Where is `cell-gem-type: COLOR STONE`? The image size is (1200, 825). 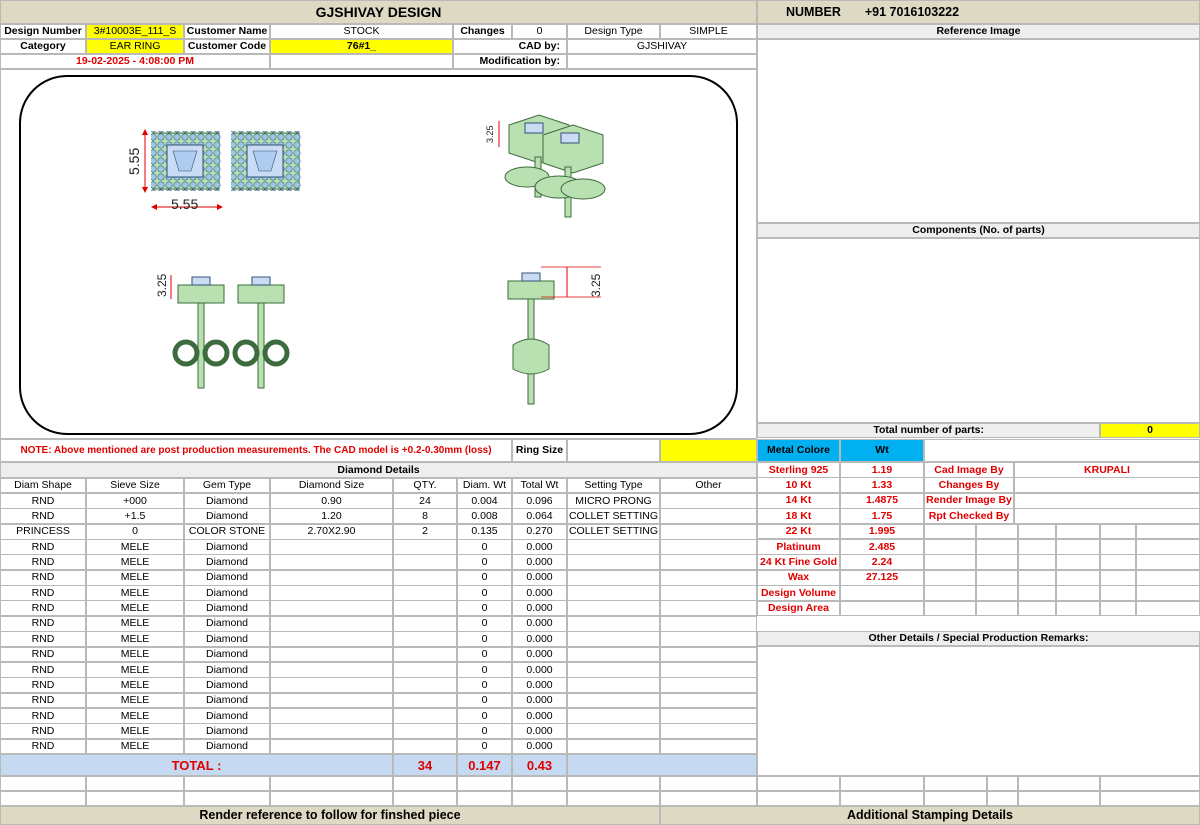 cell-gem-type: COLOR STONE is located at coordinates (227, 531).